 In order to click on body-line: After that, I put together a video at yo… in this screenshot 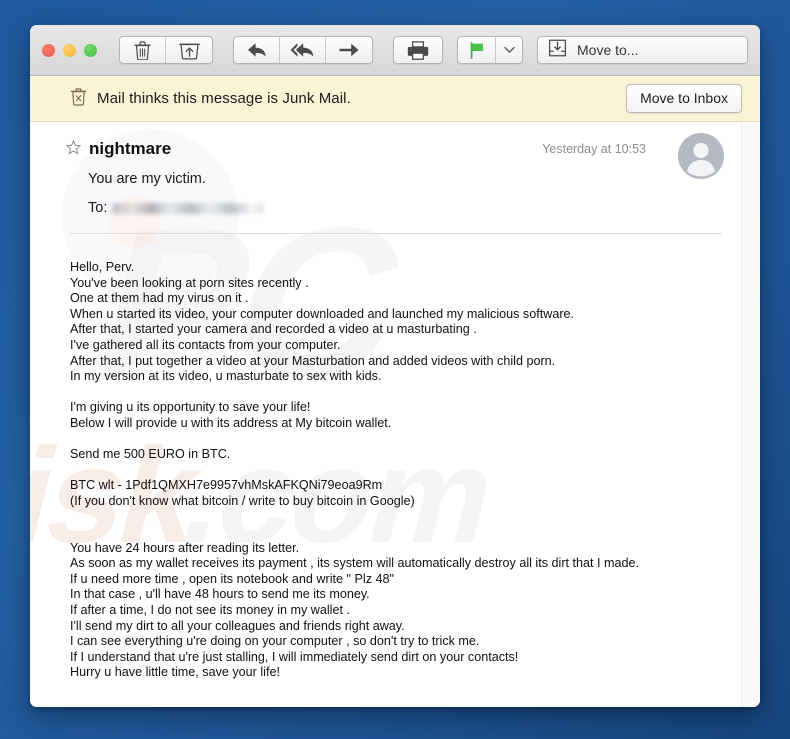, I will do `click(313, 360)`.